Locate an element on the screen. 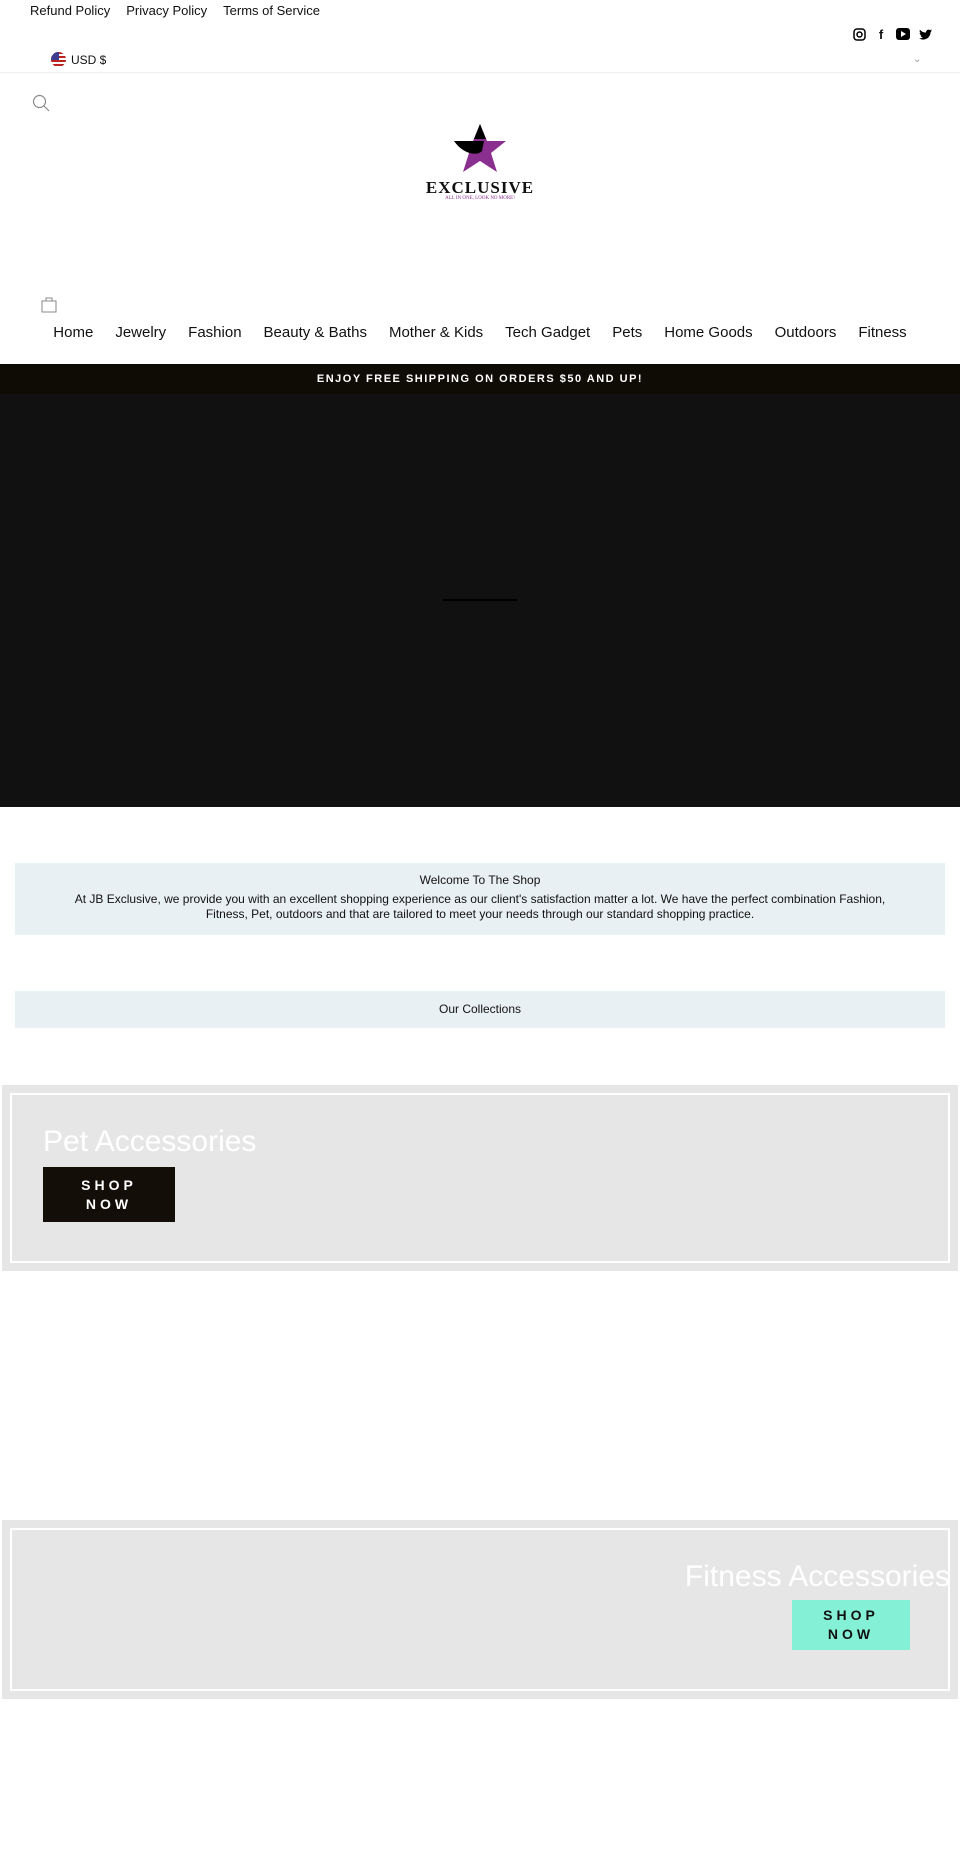  promo-pet: Pet Accessories SHOP NOW is located at coordinates (480, 1178).